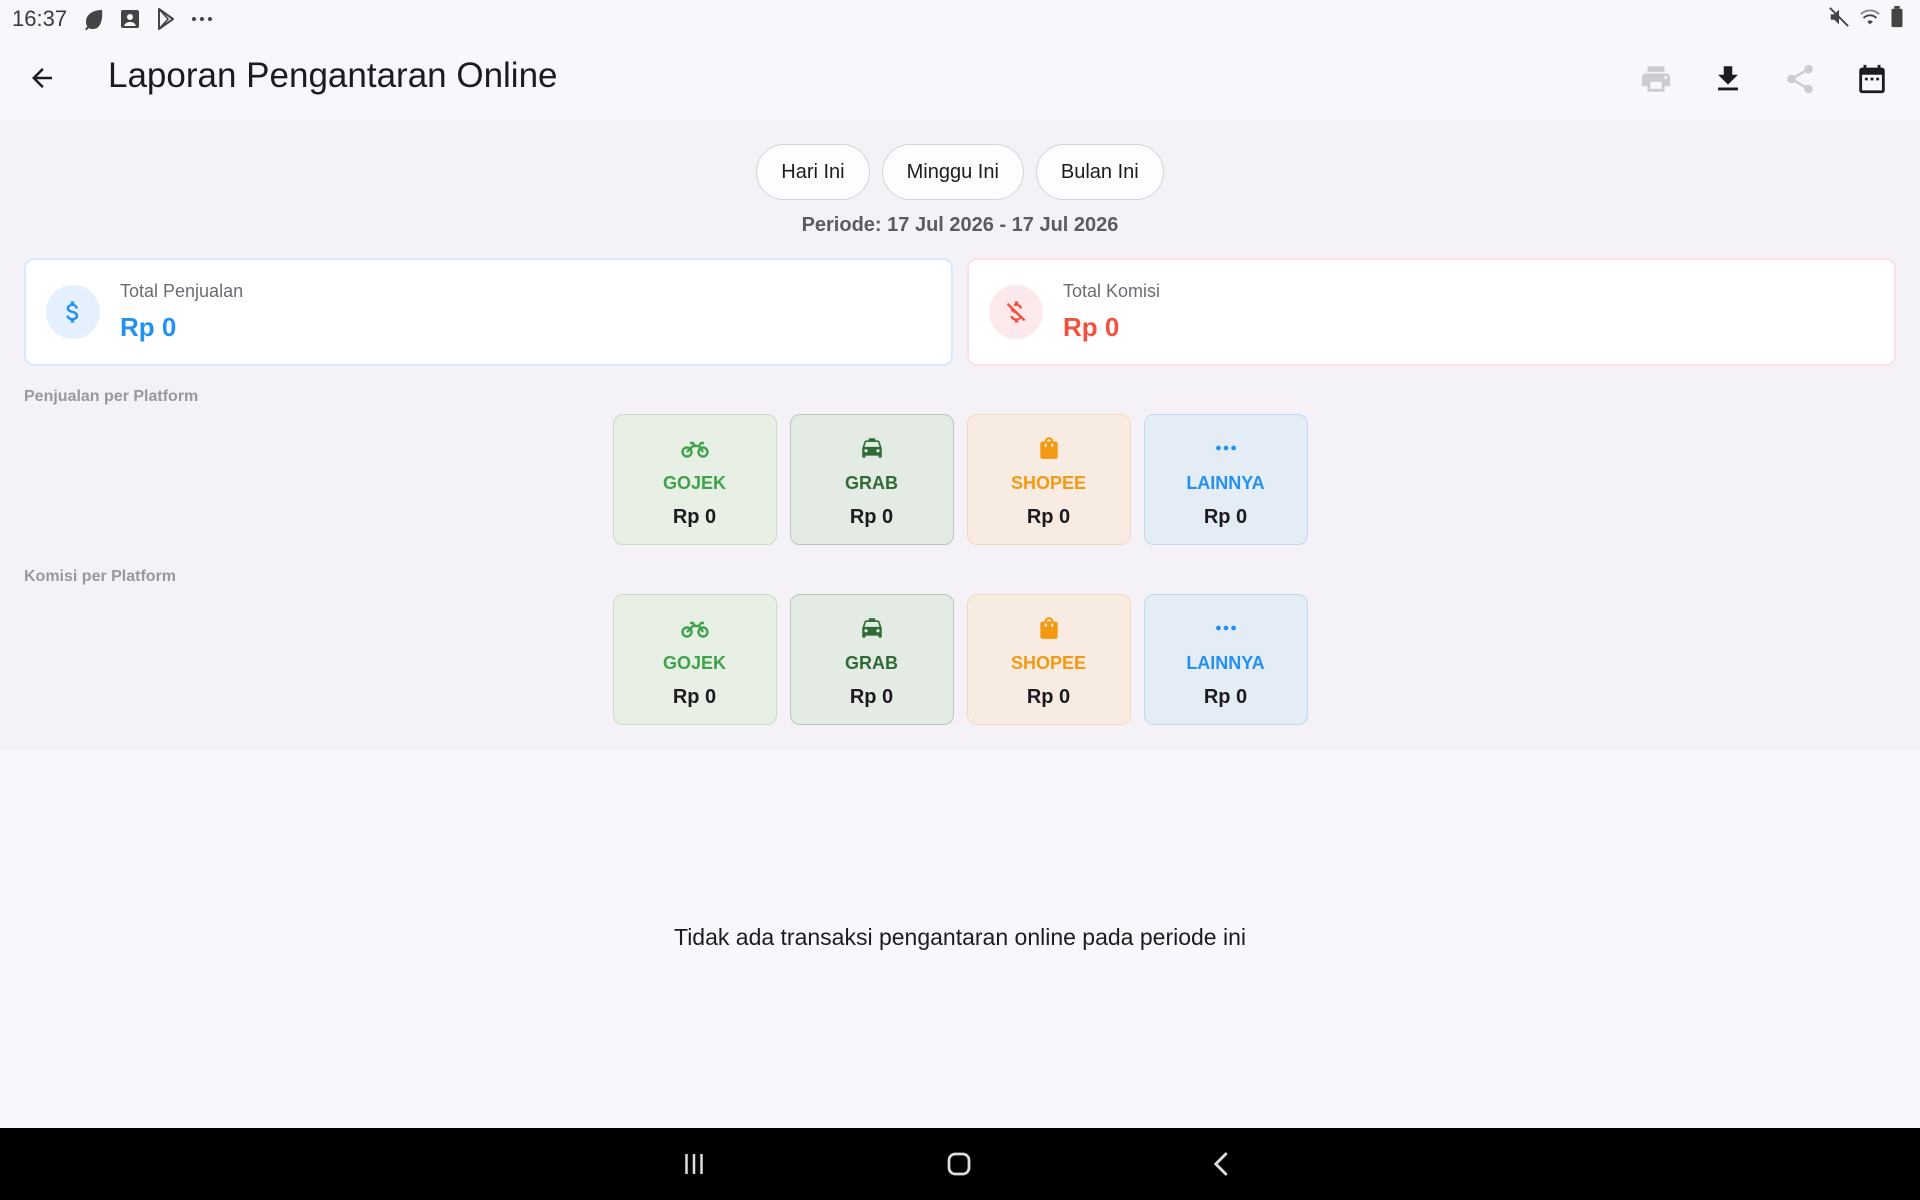 The width and height of the screenshot is (1920, 1200). Describe the element at coordinates (40, 18) in the screenshot. I see `status-time: 16:37` at that location.